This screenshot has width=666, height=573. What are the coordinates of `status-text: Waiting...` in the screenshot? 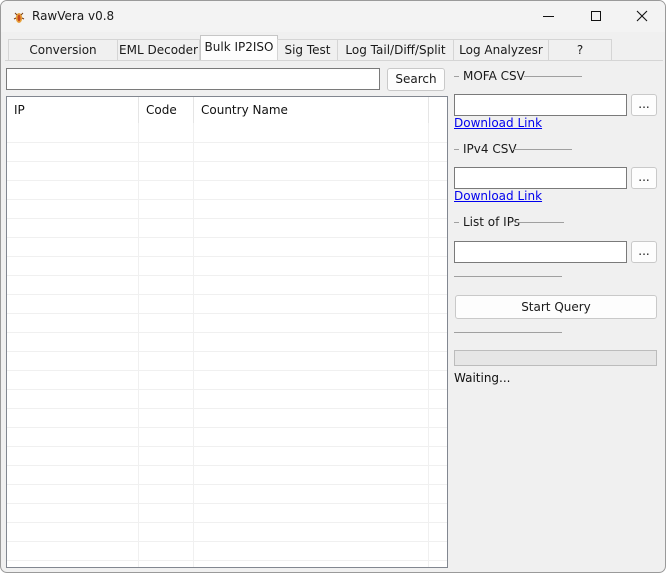 It's located at (482, 378).